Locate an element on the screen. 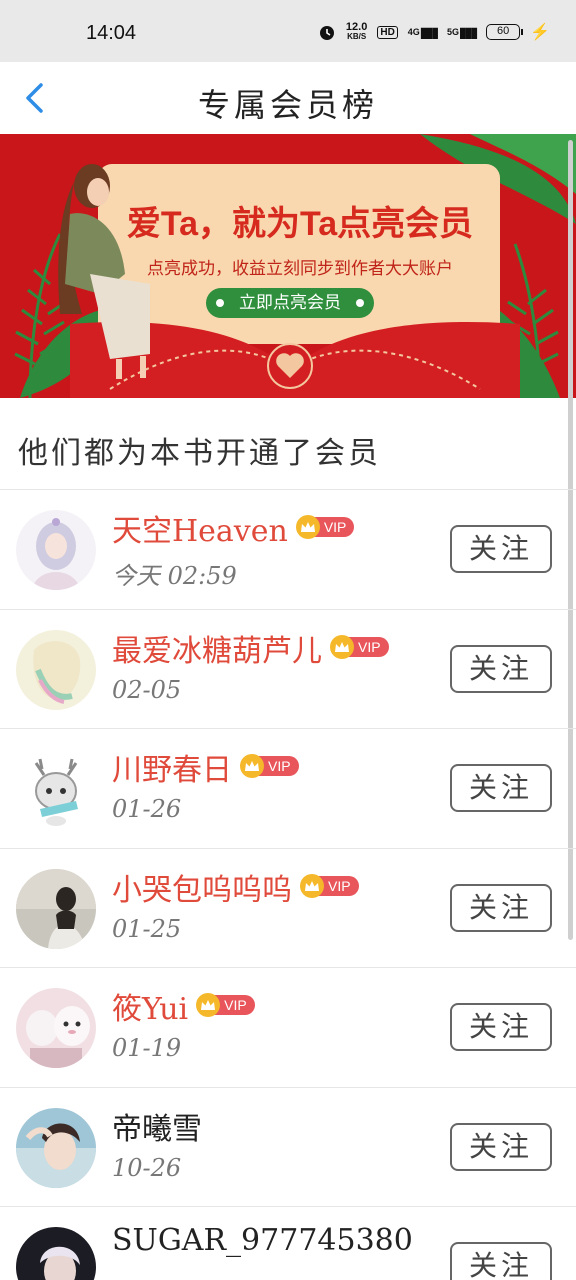  signal-4g-icon: 4G ▮▮▮ is located at coordinates (423, 31).